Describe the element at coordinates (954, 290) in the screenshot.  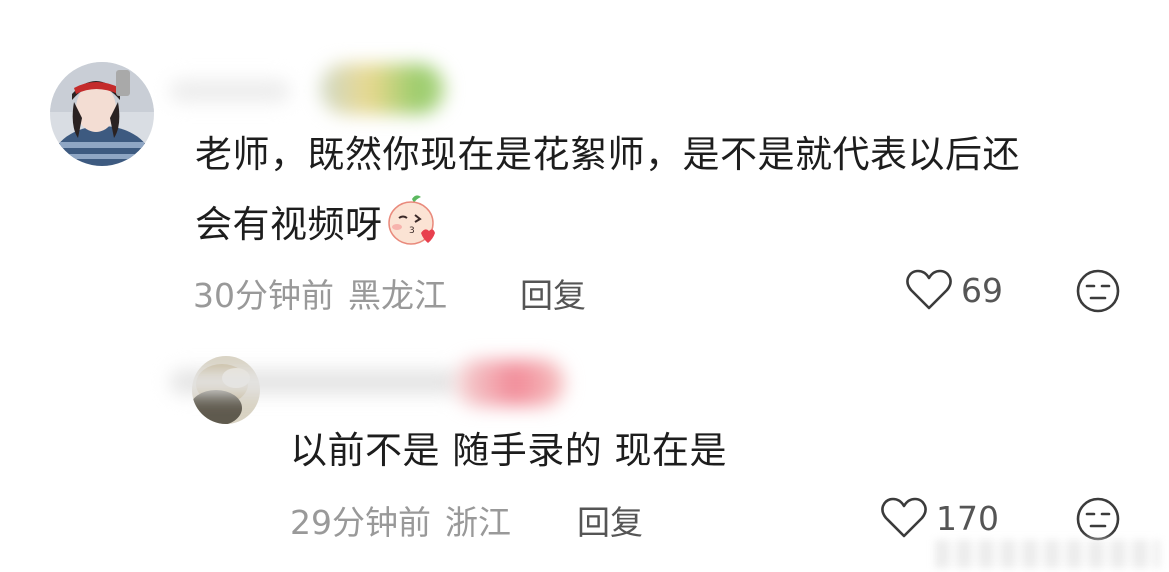
I see `like-button: 69` at that location.